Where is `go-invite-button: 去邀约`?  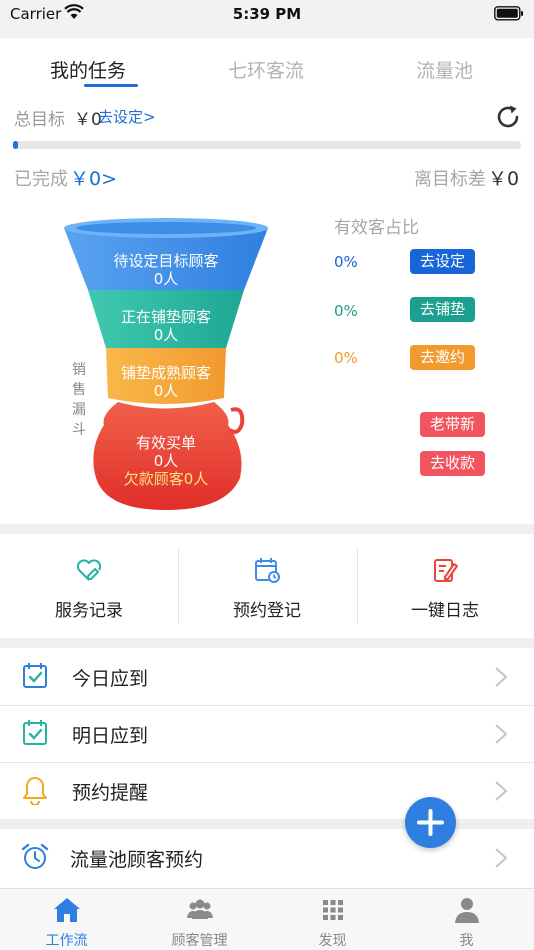 go-invite-button: 去邀约 is located at coordinates (442, 357).